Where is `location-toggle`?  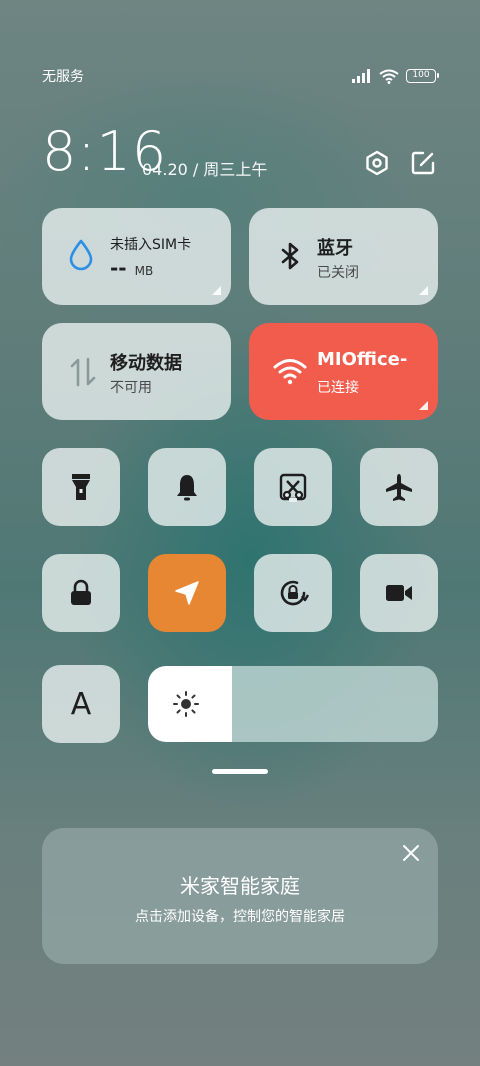
location-toggle is located at coordinates (187, 593).